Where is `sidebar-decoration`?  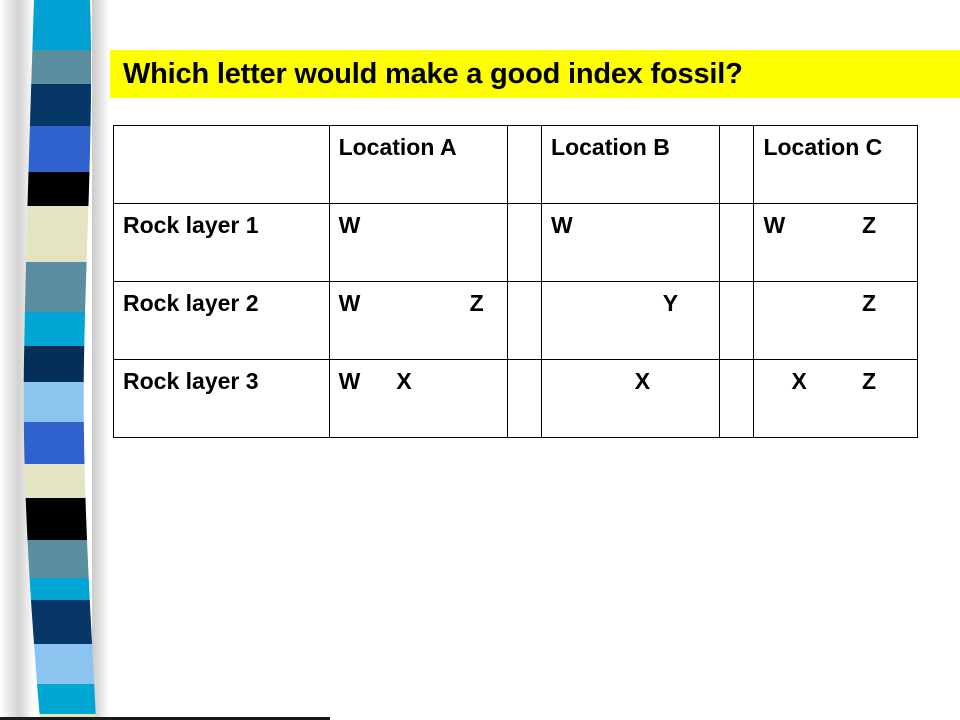
sidebar-decoration is located at coordinates (55, 360).